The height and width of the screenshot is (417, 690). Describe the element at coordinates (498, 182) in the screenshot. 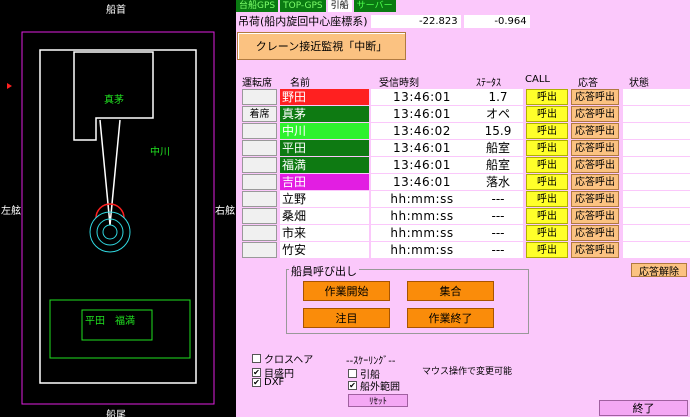

I see `crew-status: 落水` at that location.